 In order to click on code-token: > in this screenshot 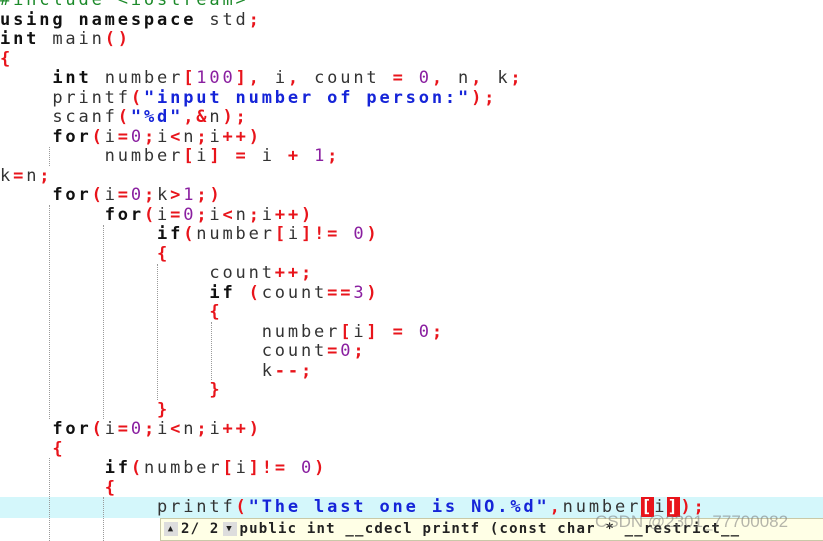, I will do `click(177, 195)`.